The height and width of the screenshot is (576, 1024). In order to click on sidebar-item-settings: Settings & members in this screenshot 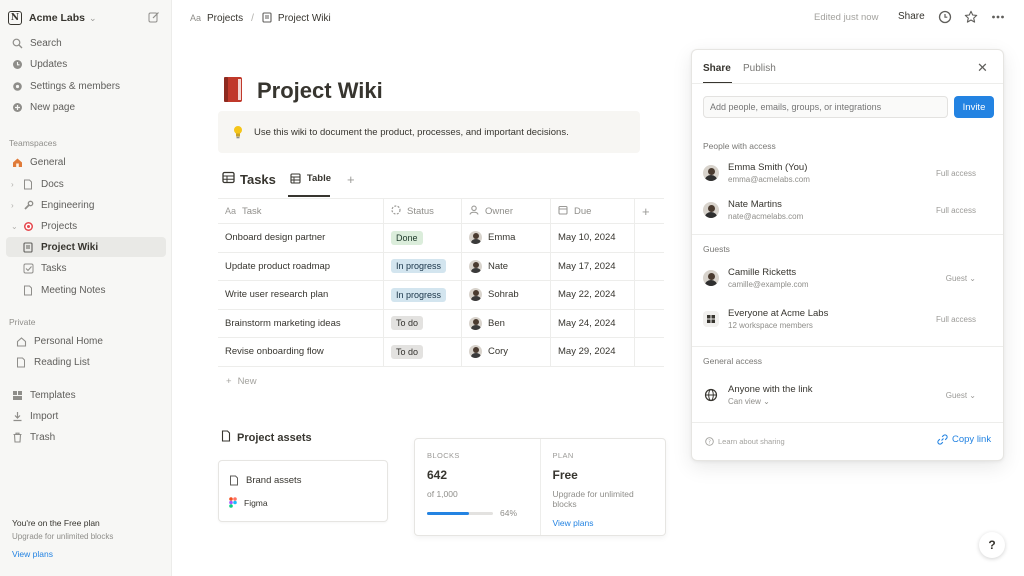, I will do `click(86, 86)`.